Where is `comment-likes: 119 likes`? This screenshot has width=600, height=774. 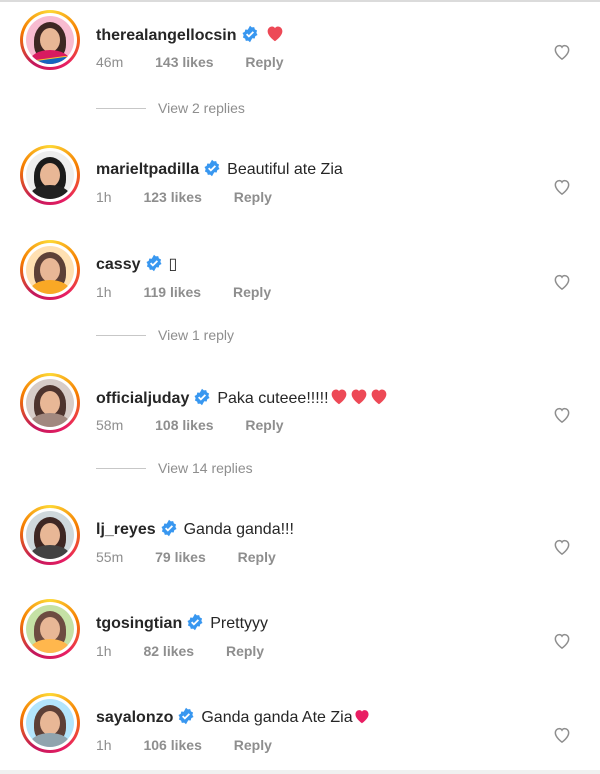
comment-likes: 119 likes is located at coordinates (172, 292).